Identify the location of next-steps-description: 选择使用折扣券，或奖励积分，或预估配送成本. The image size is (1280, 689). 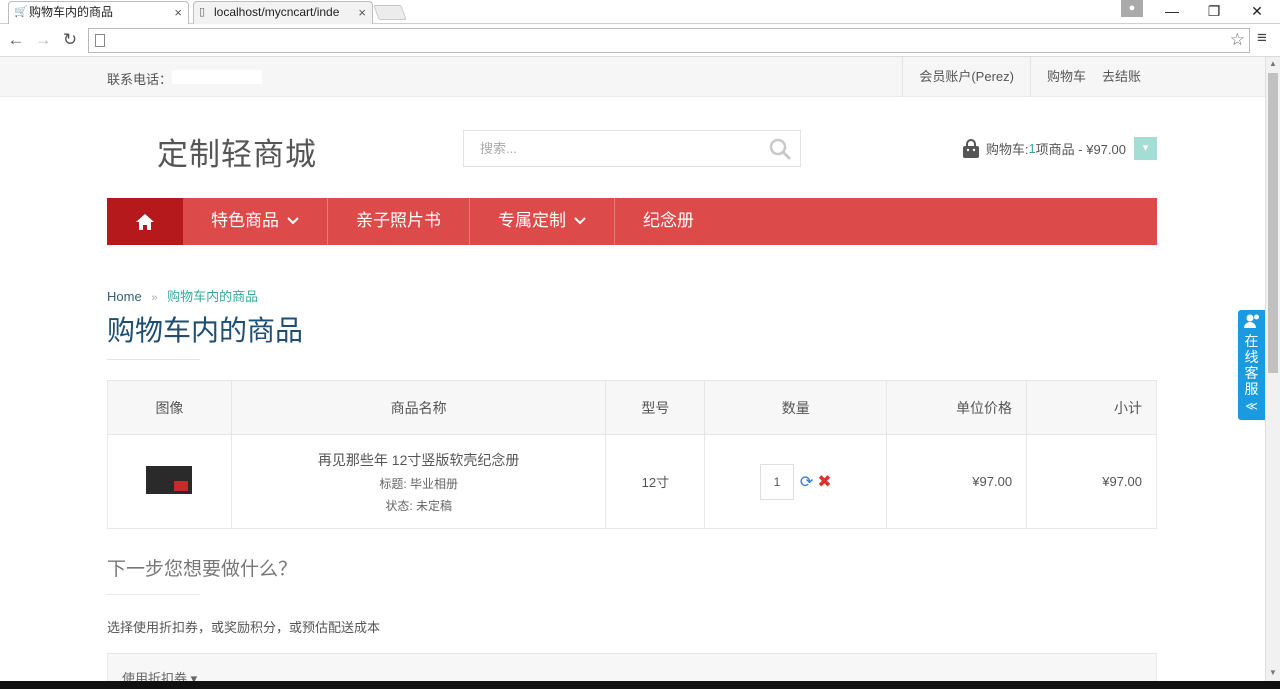
(244, 627).